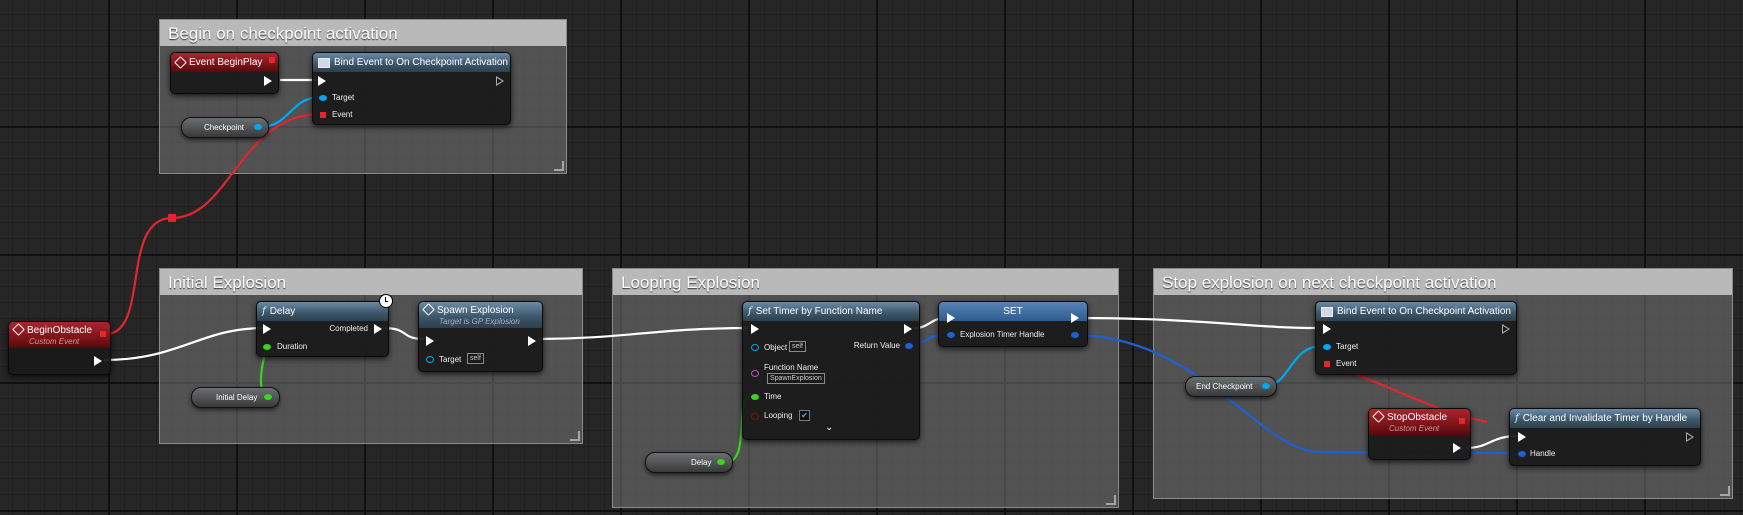 Image resolution: width=1743 pixels, height=515 pixels. I want to click on handle-pin, so click(1522, 454).